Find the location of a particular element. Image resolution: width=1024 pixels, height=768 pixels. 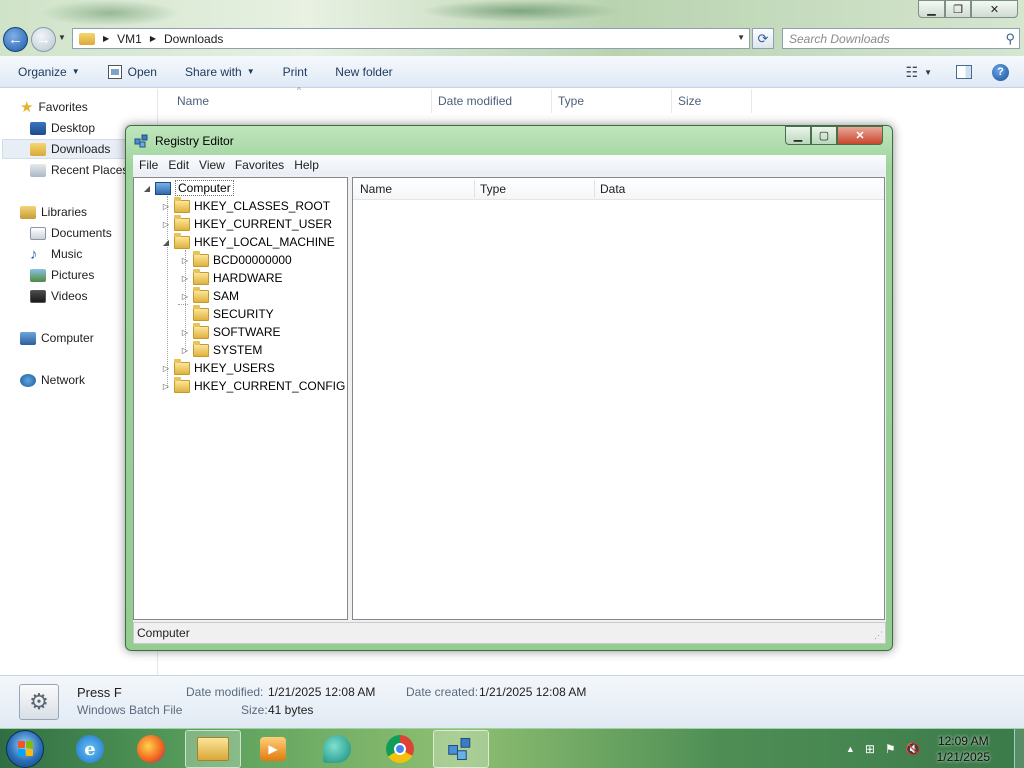

menu-help: Help is located at coordinates (306, 165).